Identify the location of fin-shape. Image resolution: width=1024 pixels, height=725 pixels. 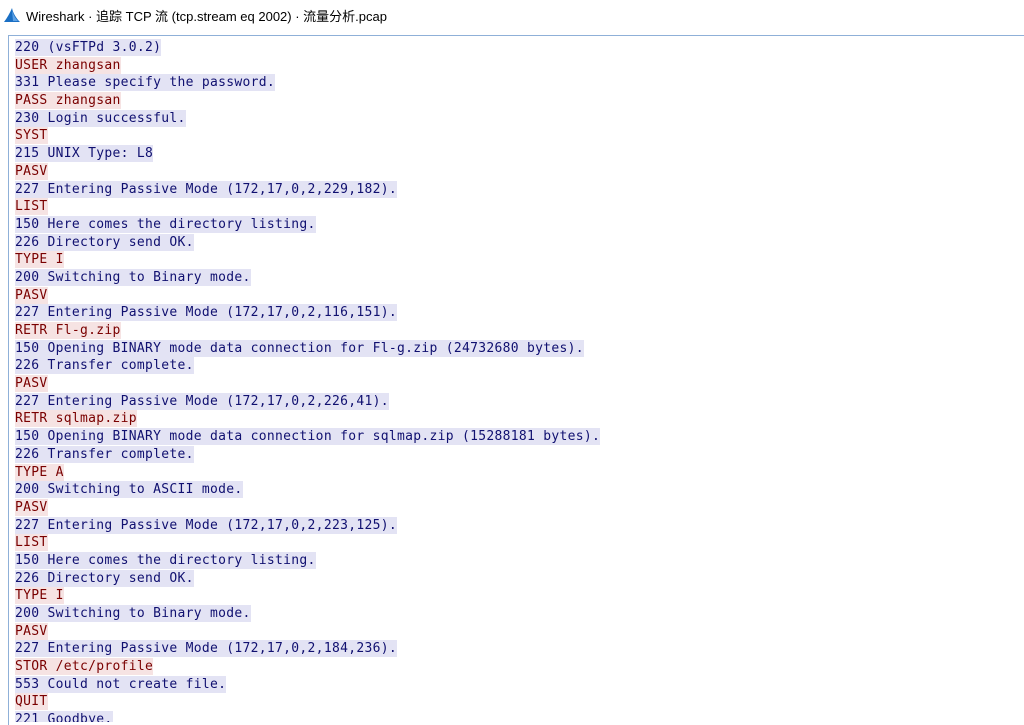
(12, 15).